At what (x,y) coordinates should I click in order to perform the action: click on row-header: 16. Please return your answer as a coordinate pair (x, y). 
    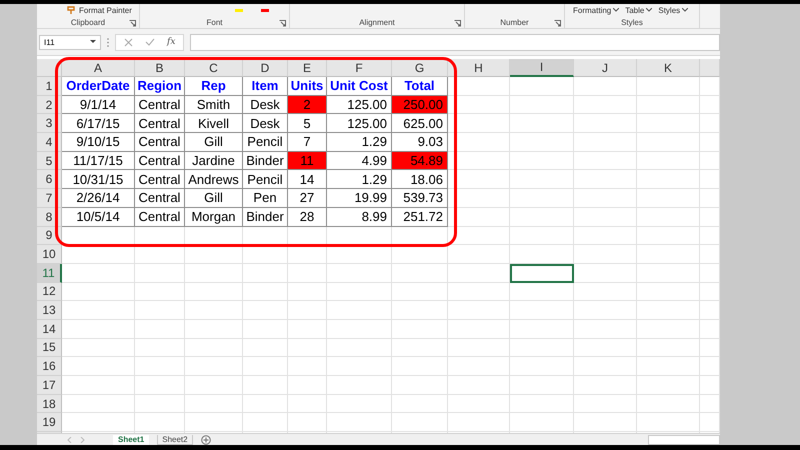
    Looking at the image, I should click on (49, 366).